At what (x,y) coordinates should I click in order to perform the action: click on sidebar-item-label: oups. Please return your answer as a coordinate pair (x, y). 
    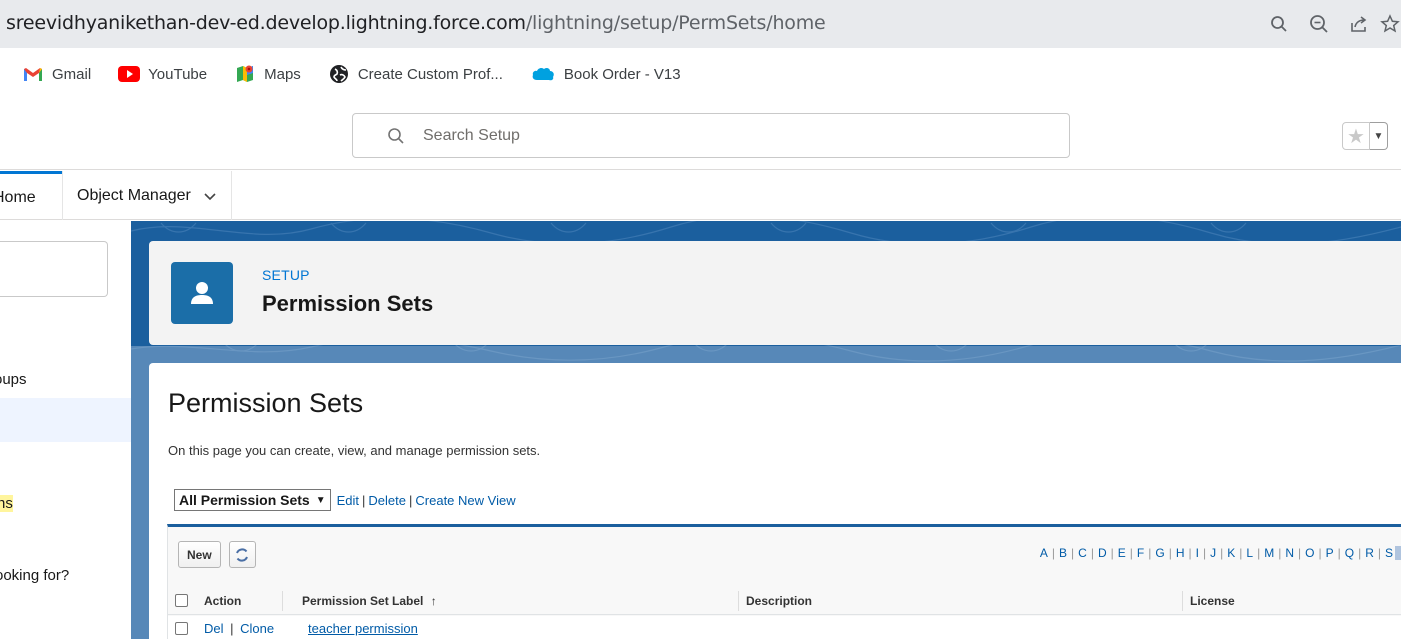
    Looking at the image, I should click on (13, 379).